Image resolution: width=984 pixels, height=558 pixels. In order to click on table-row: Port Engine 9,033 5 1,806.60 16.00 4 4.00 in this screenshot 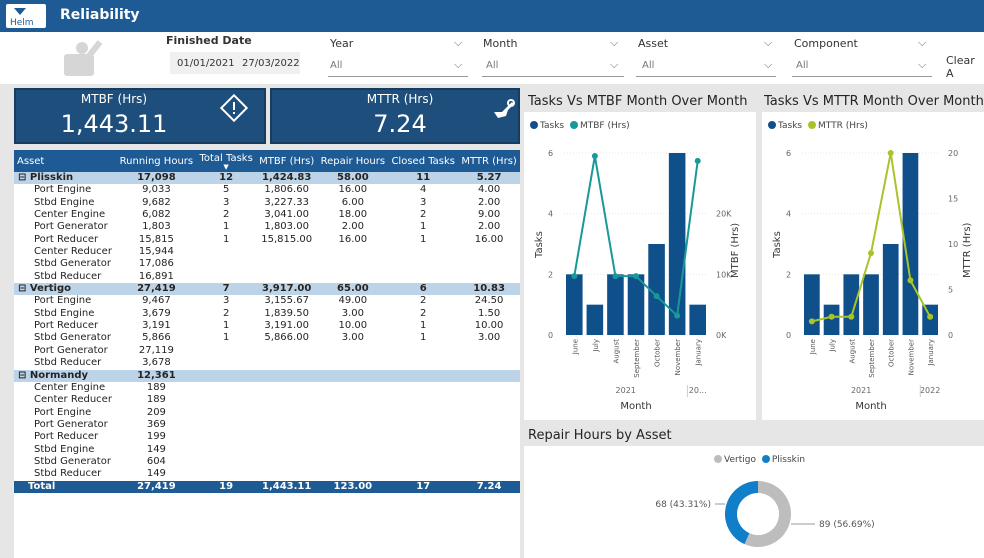, I will do `click(267, 190)`.